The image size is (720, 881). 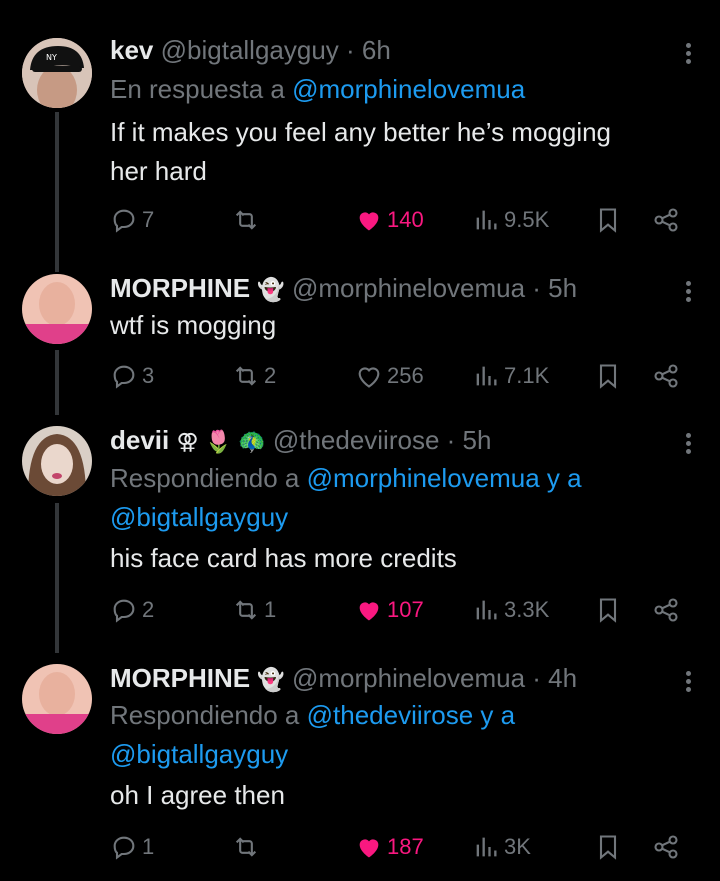 I want to click on views-button: 3.3K, so click(x=510, y=610).